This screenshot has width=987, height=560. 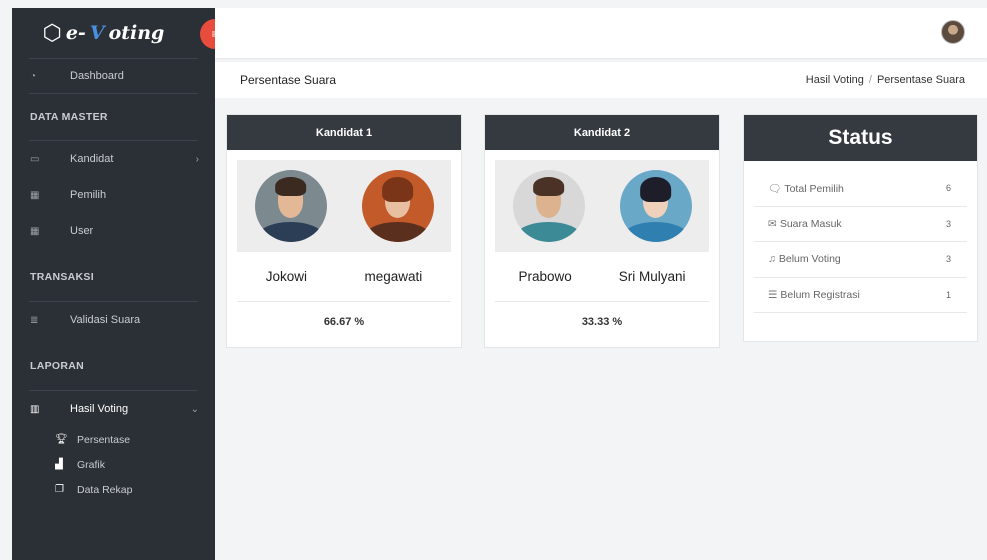 I want to click on candidate-card-2: Kandidat 2 Prabowo Sri Mulyani 33.33 %, so click(x=602, y=231).